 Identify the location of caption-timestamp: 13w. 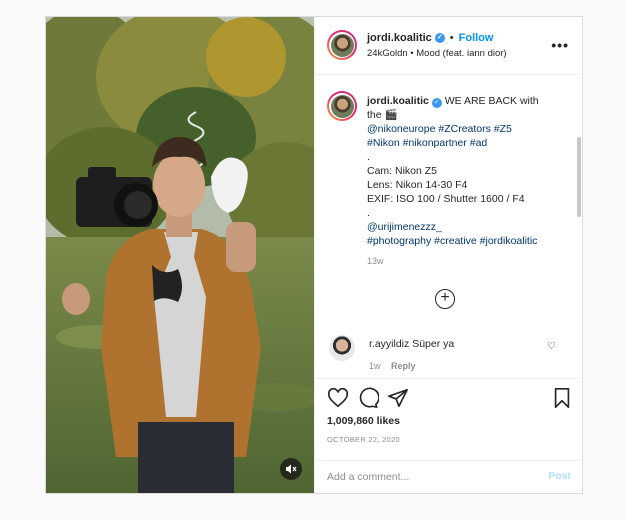
(467, 261).